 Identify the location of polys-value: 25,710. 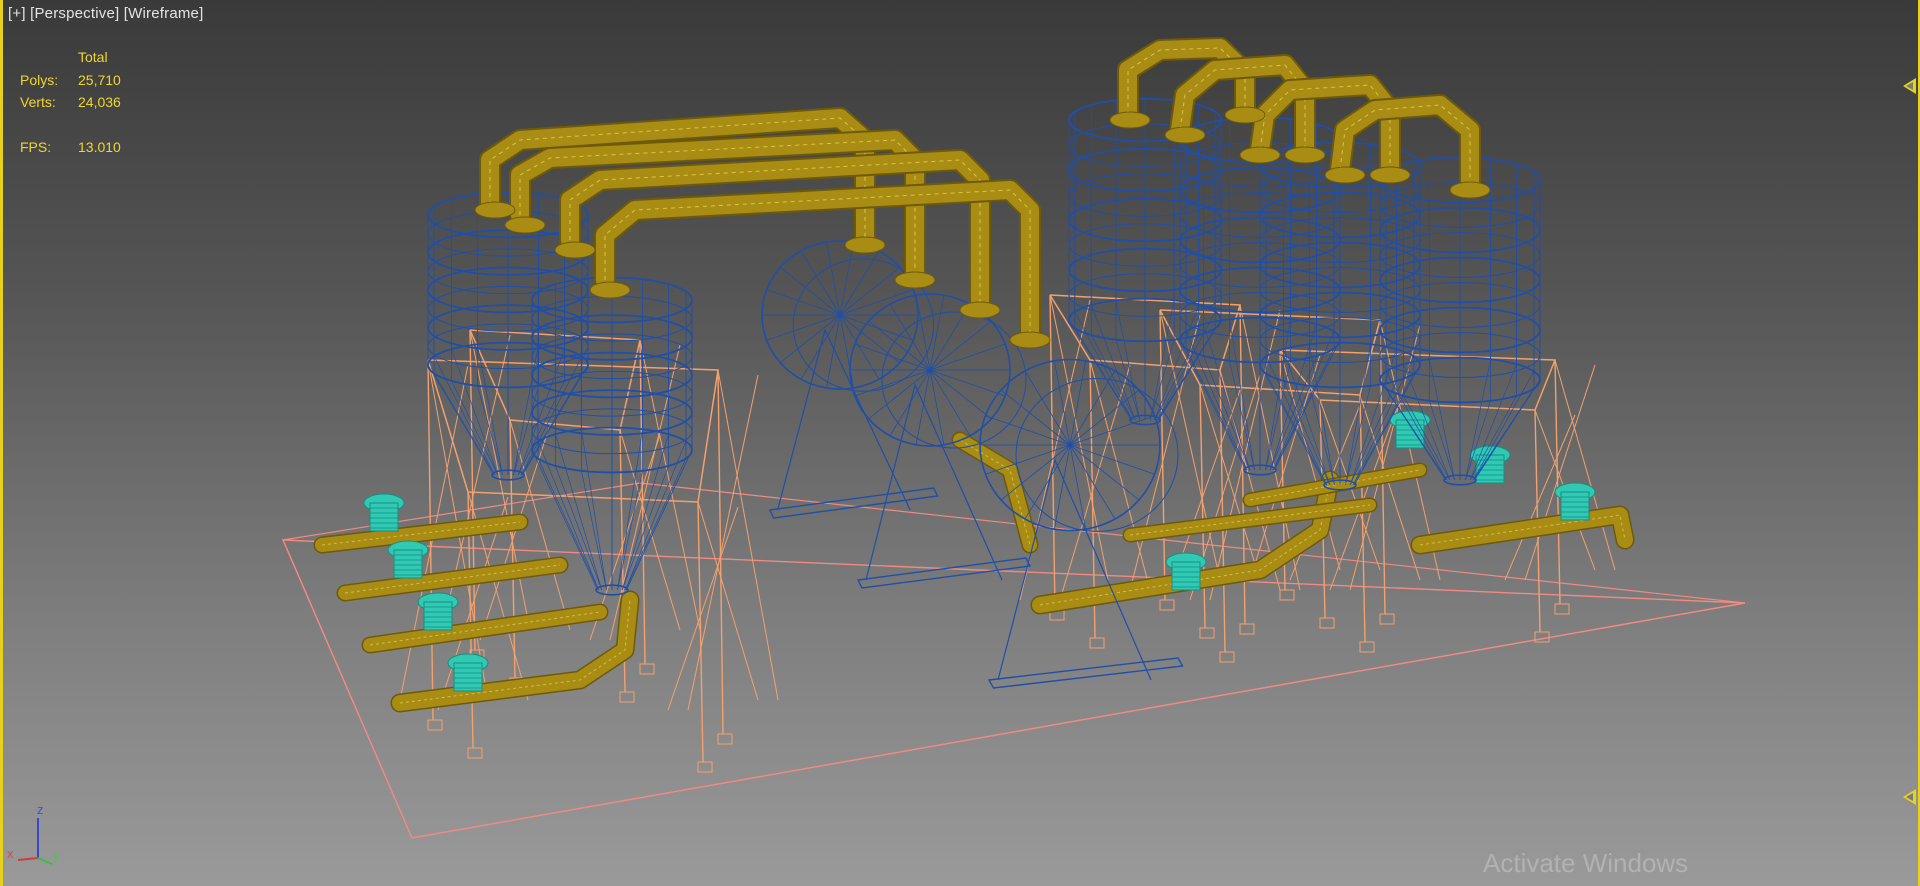
(99, 79).